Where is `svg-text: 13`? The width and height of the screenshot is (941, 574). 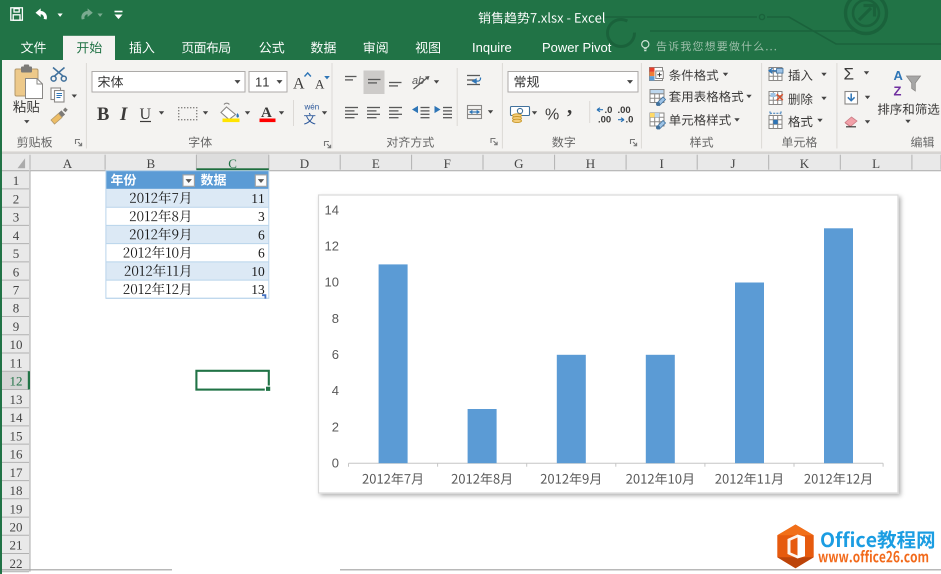
svg-text: 13 is located at coordinates (16, 399).